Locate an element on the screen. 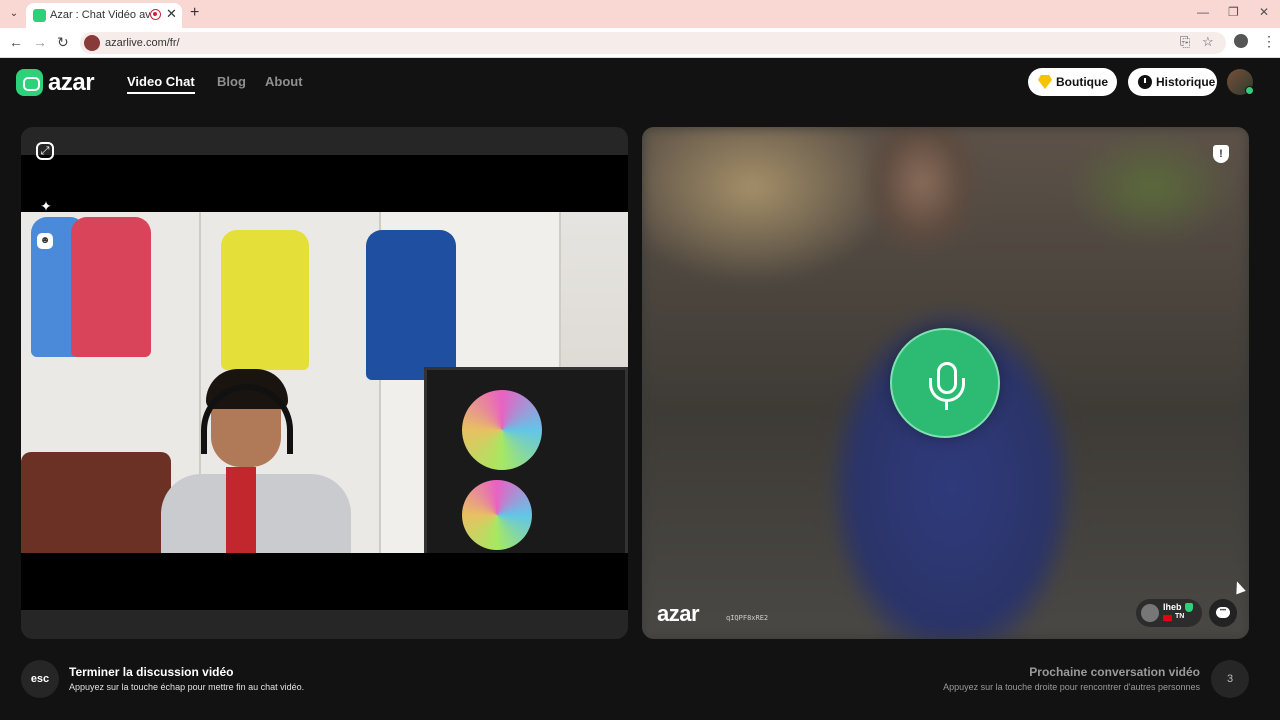 This screenshot has width=1280, height=720. browser-tab: Azar : Chat Vidéo avec de n ✕ is located at coordinates (104, 15).